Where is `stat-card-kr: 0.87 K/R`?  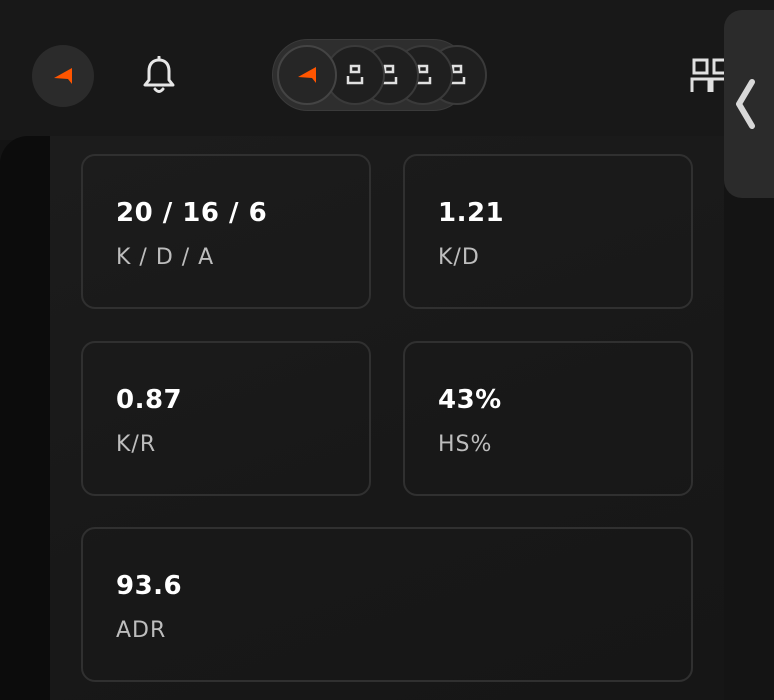 stat-card-kr: 0.87 K/R is located at coordinates (226, 418).